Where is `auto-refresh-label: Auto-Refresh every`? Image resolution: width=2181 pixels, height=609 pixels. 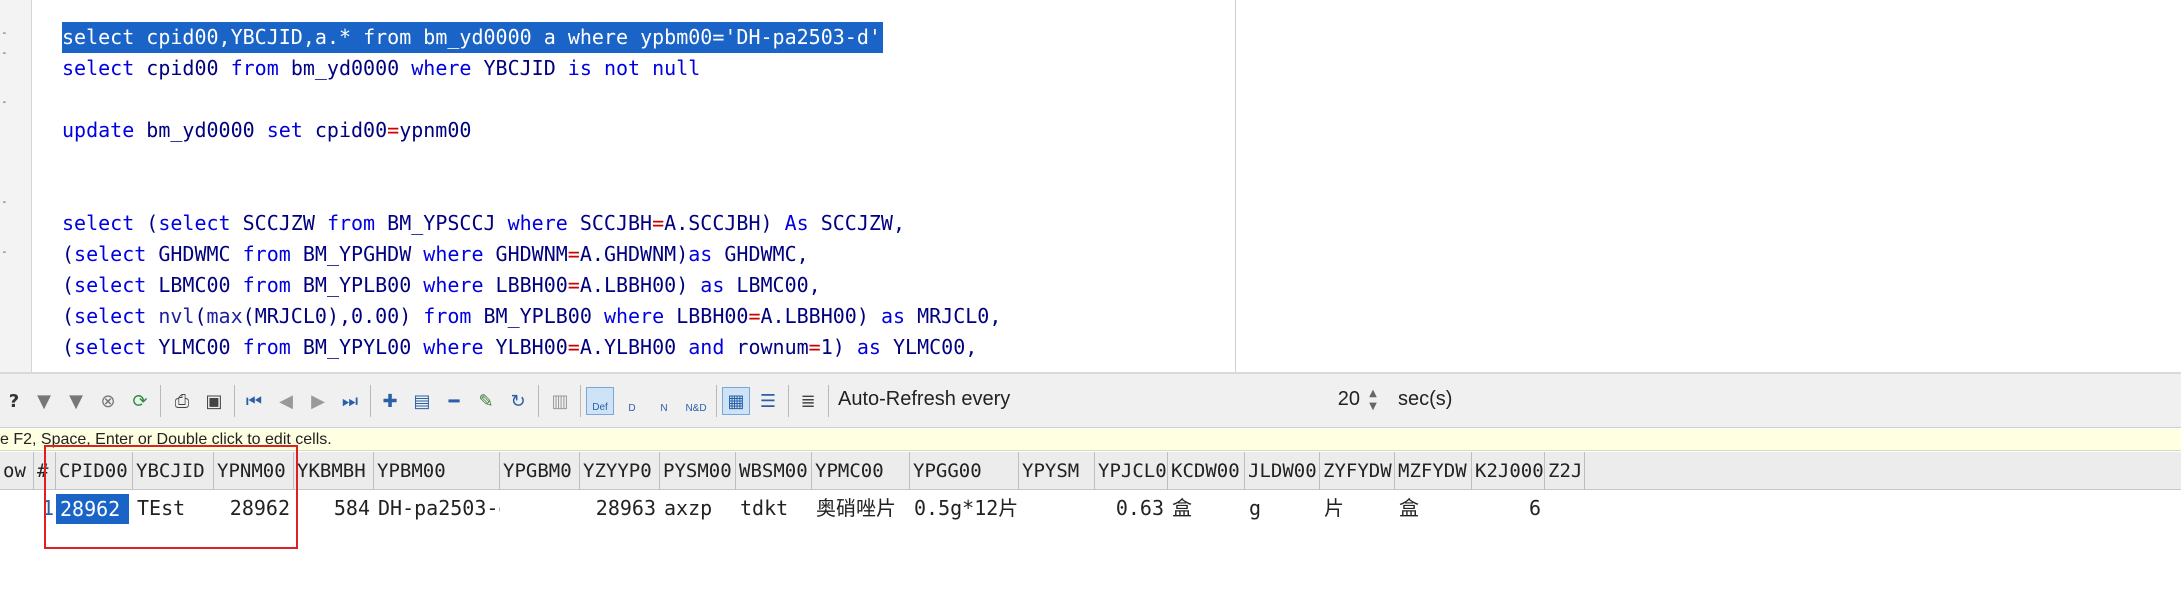 auto-refresh-label: Auto-Refresh every is located at coordinates (924, 399).